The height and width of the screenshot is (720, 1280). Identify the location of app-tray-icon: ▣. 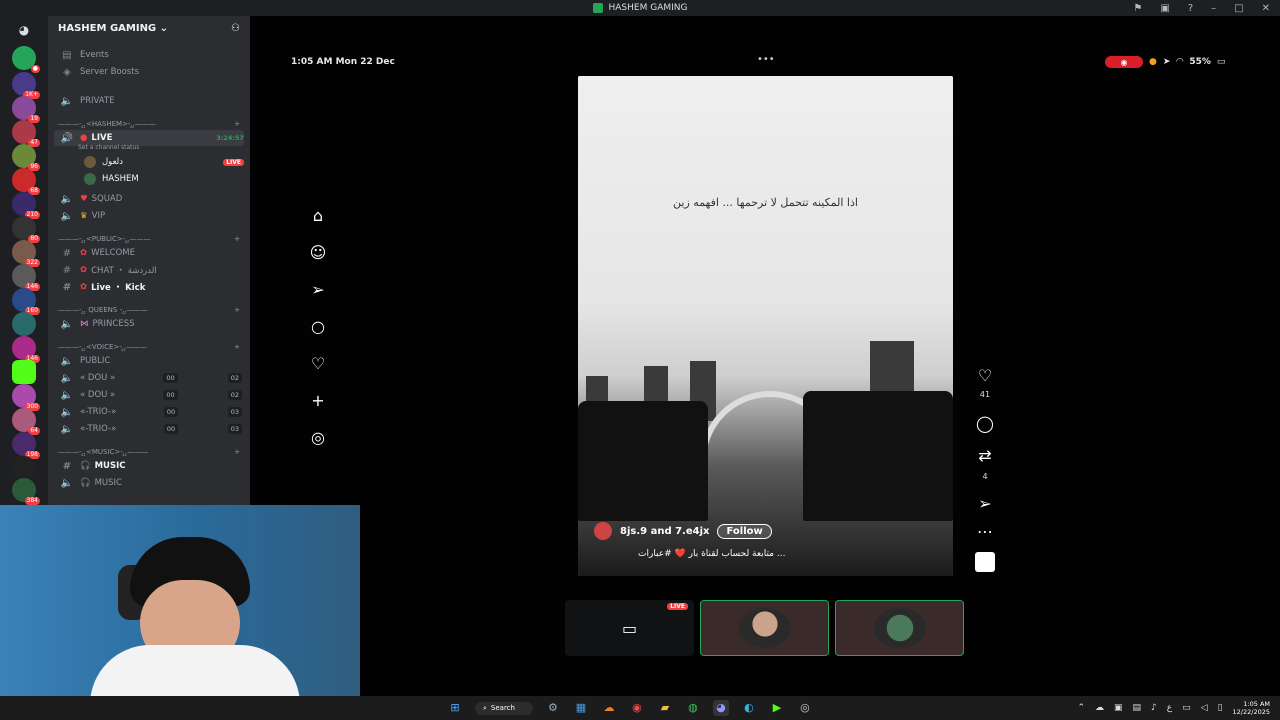
(1118, 708).